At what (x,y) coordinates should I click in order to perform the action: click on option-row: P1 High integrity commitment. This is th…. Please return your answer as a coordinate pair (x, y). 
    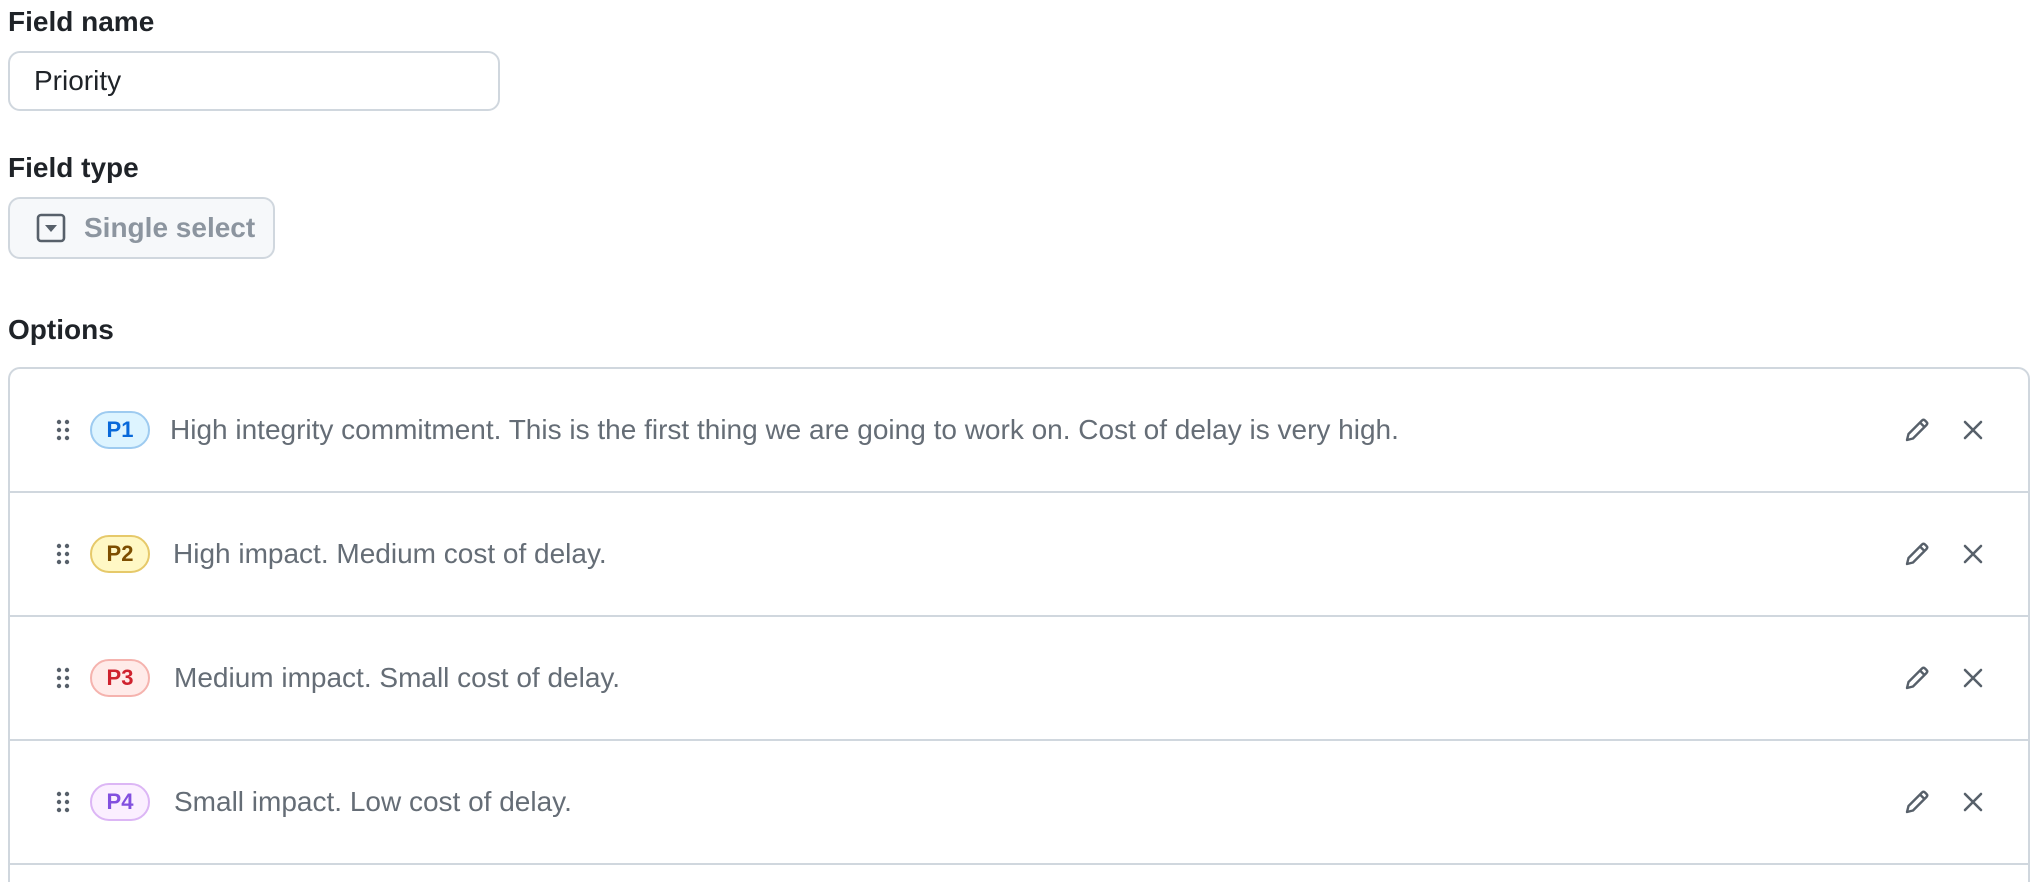
    Looking at the image, I should click on (1019, 431).